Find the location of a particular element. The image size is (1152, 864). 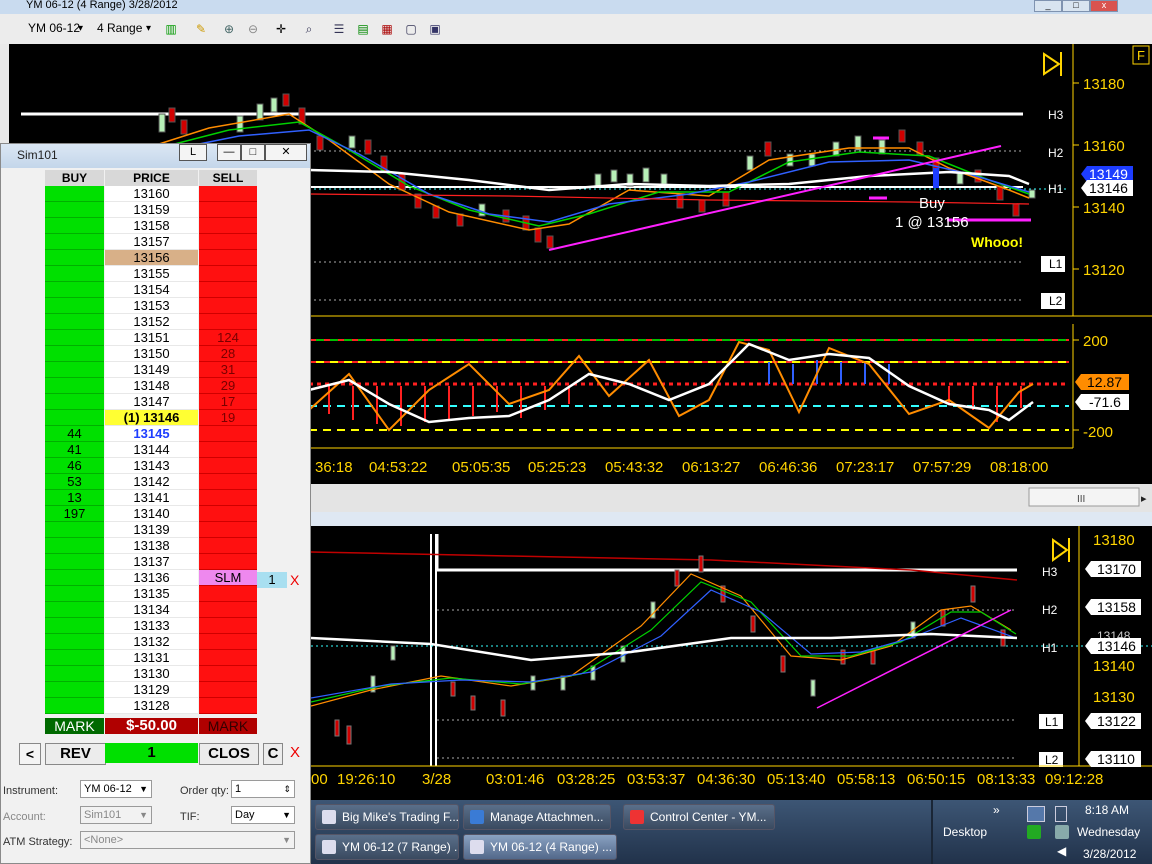

sell-cell: 19 is located at coordinates (228, 418).